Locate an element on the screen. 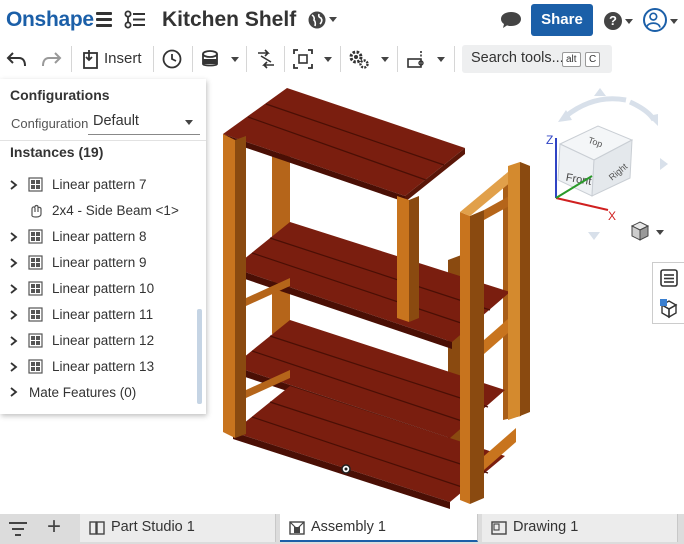 The image size is (684, 544). onshape-logo: Onshape is located at coordinates (50, 20).